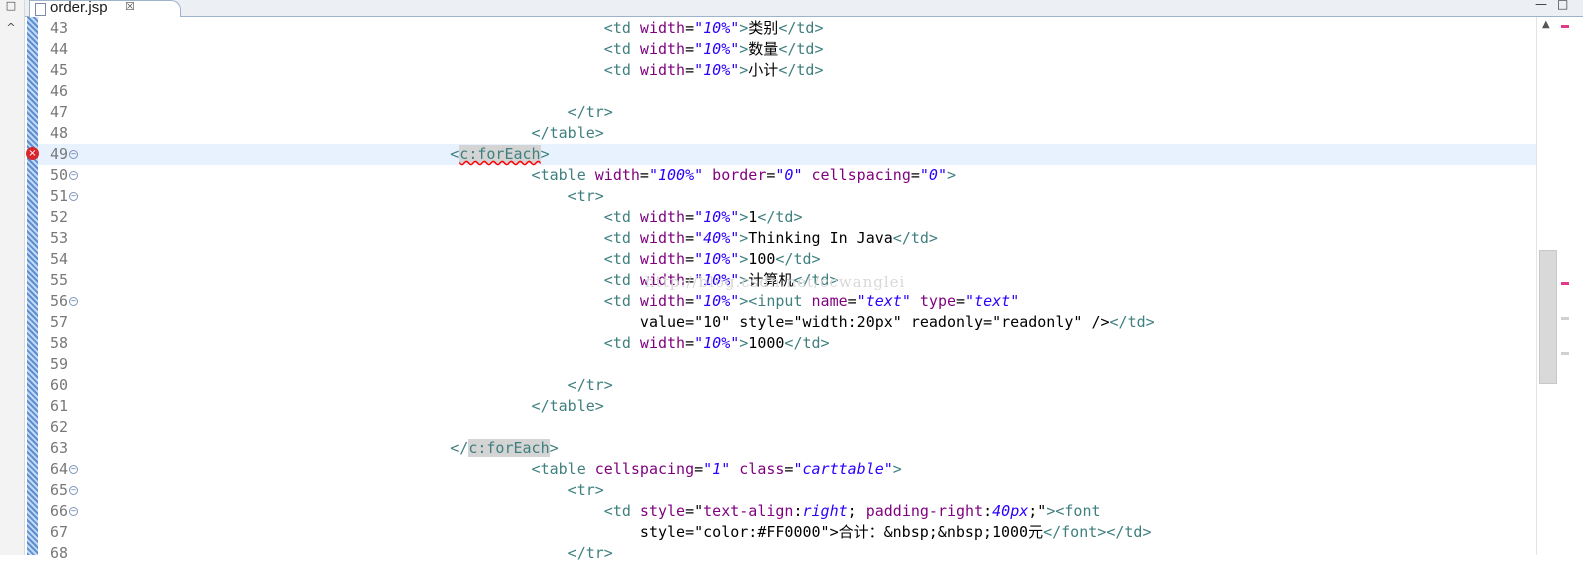 This screenshot has height=564, width=1583. I want to click on line-number: 47, so click(58, 112).